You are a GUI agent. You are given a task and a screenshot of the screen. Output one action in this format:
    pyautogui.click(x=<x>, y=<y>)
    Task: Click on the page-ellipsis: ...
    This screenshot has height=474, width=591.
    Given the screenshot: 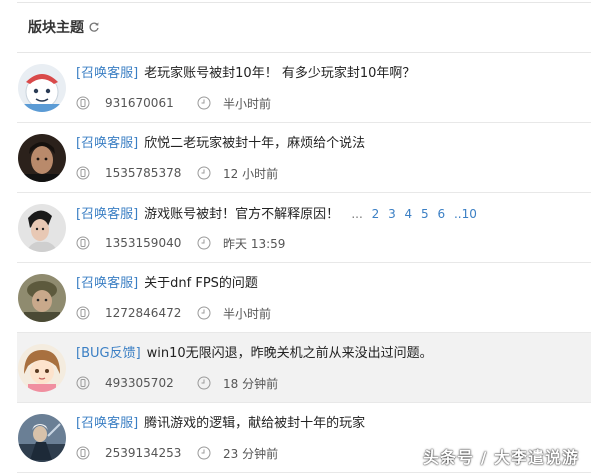 What is the action you would take?
    pyautogui.click(x=357, y=214)
    